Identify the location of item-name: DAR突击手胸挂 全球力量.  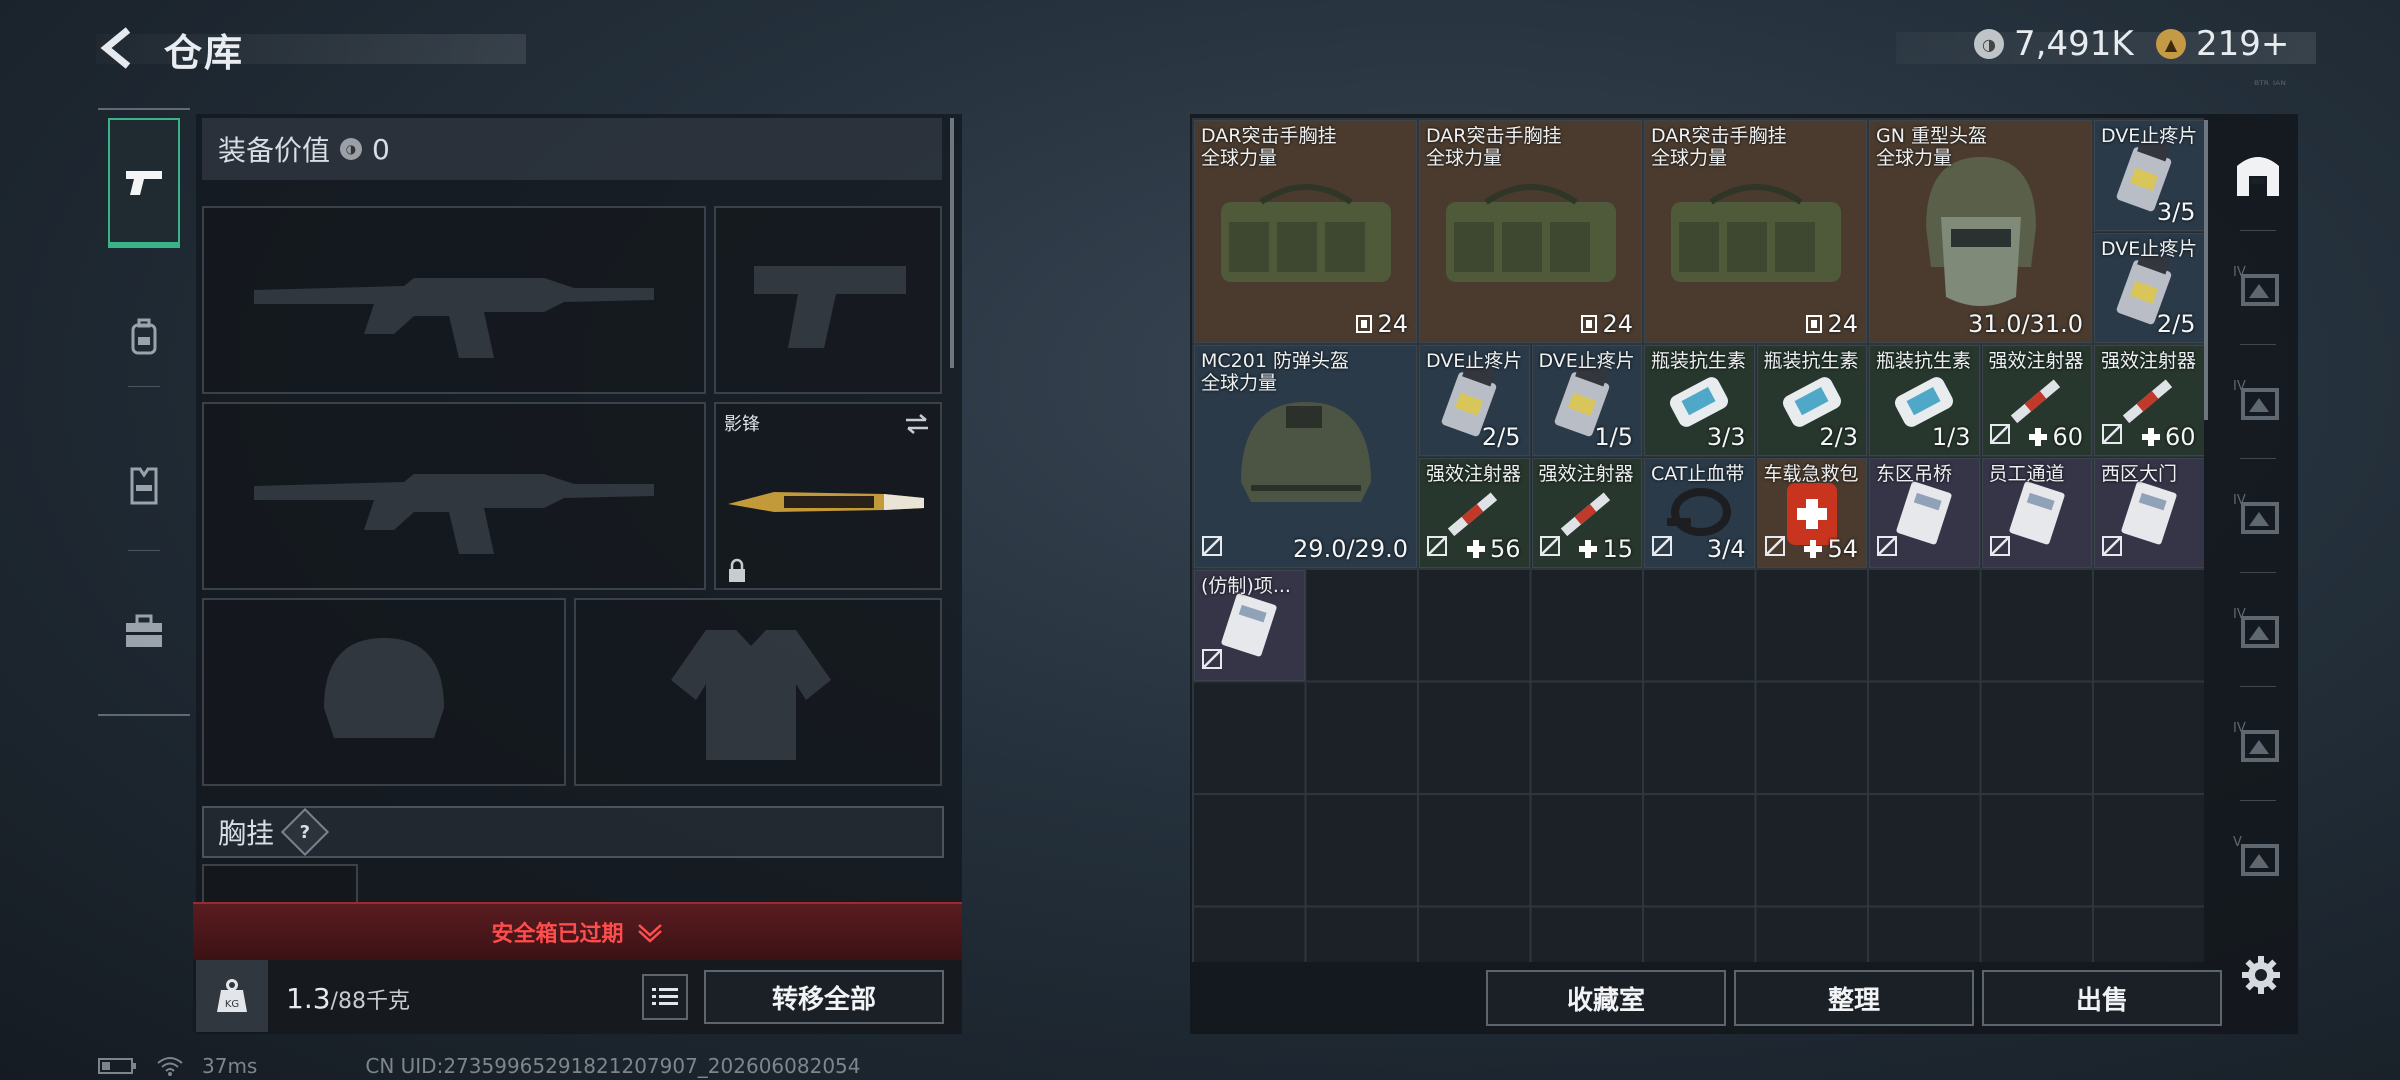
(1494, 147).